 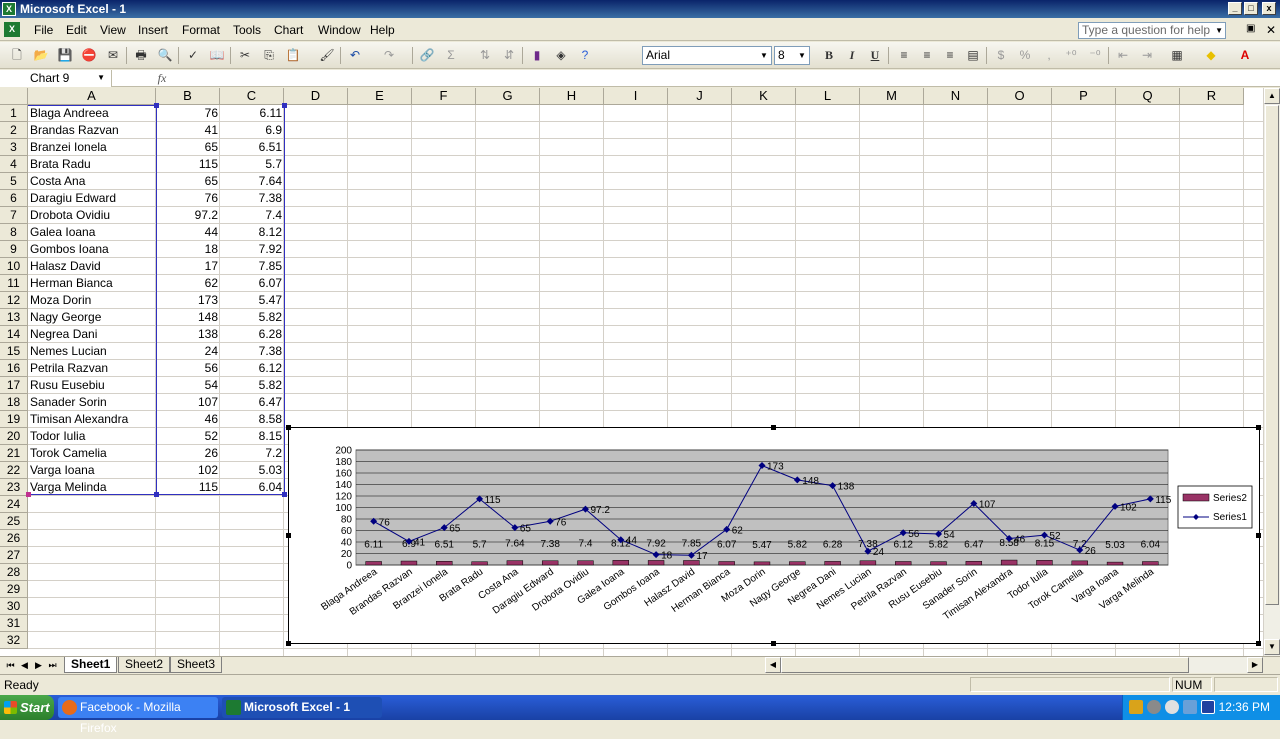 I want to click on horizontal-scroll-thumb, so click(x=985, y=665).